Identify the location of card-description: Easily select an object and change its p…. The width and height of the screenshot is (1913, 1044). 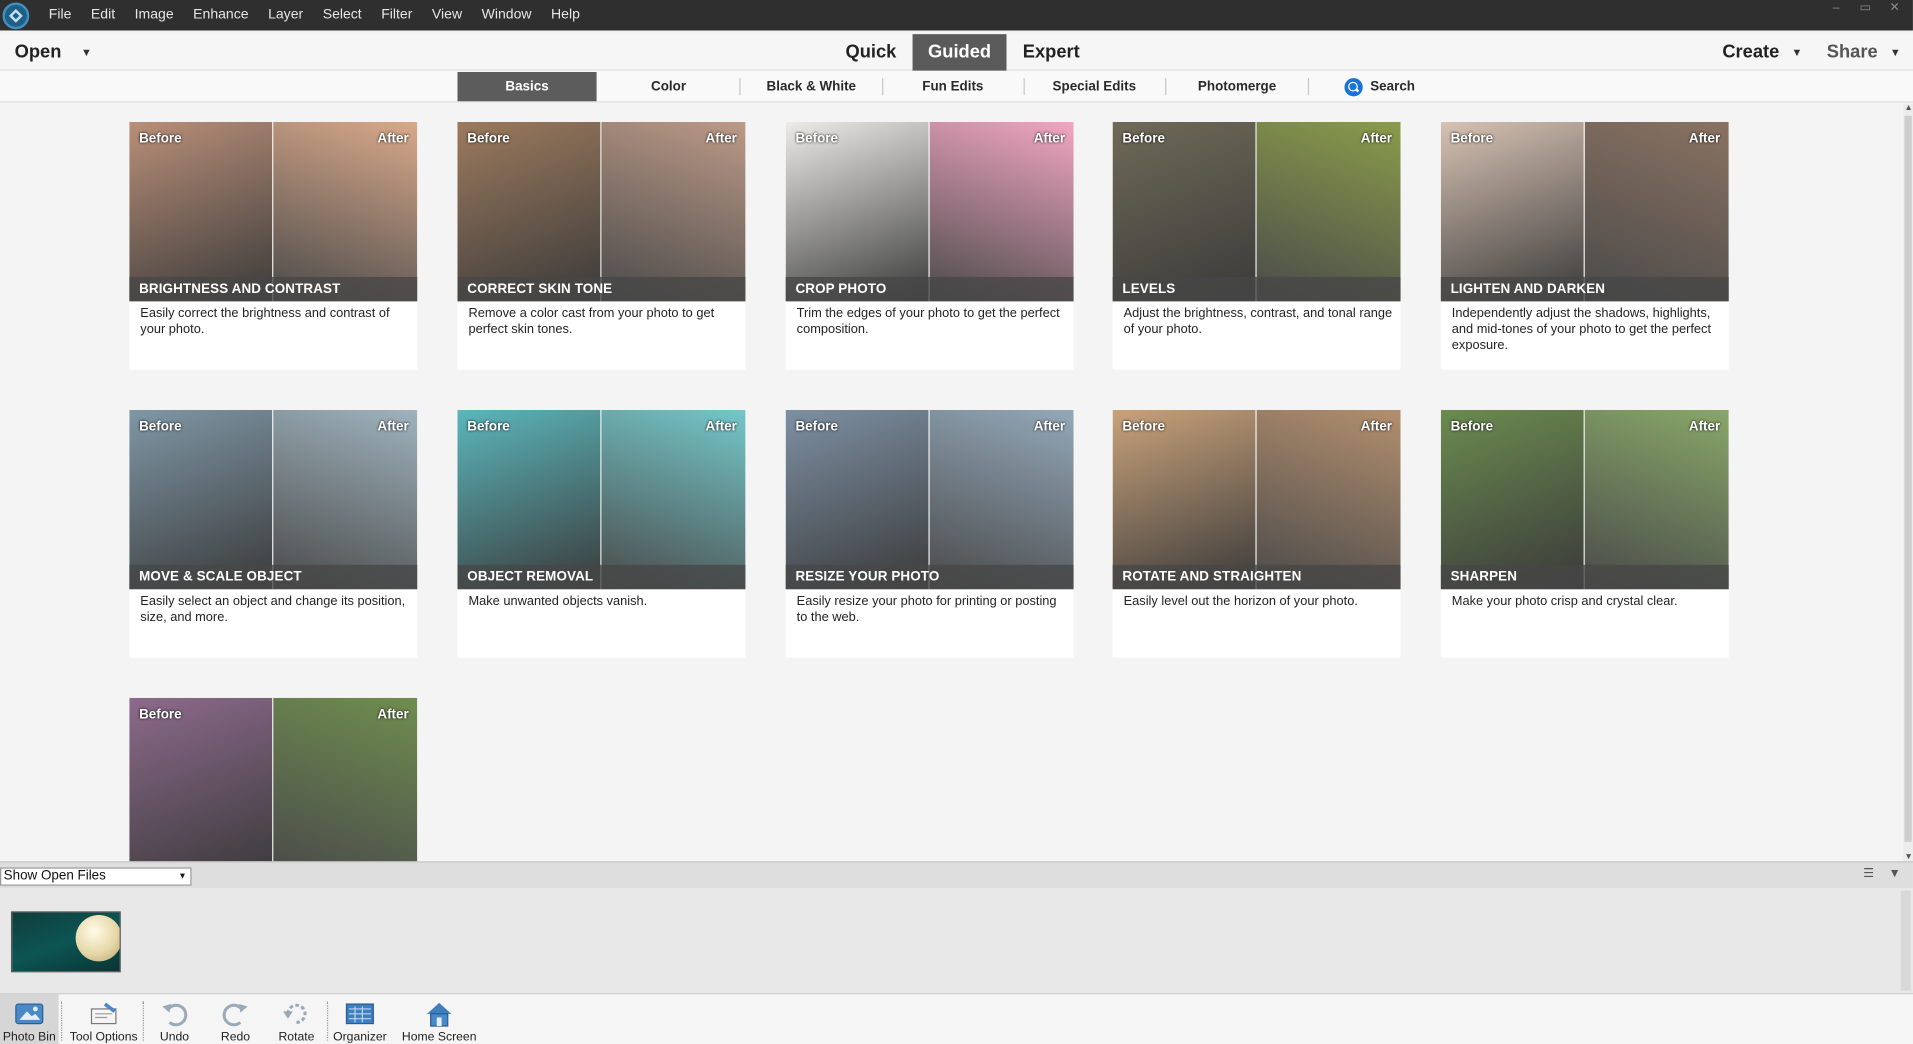
(273, 609).